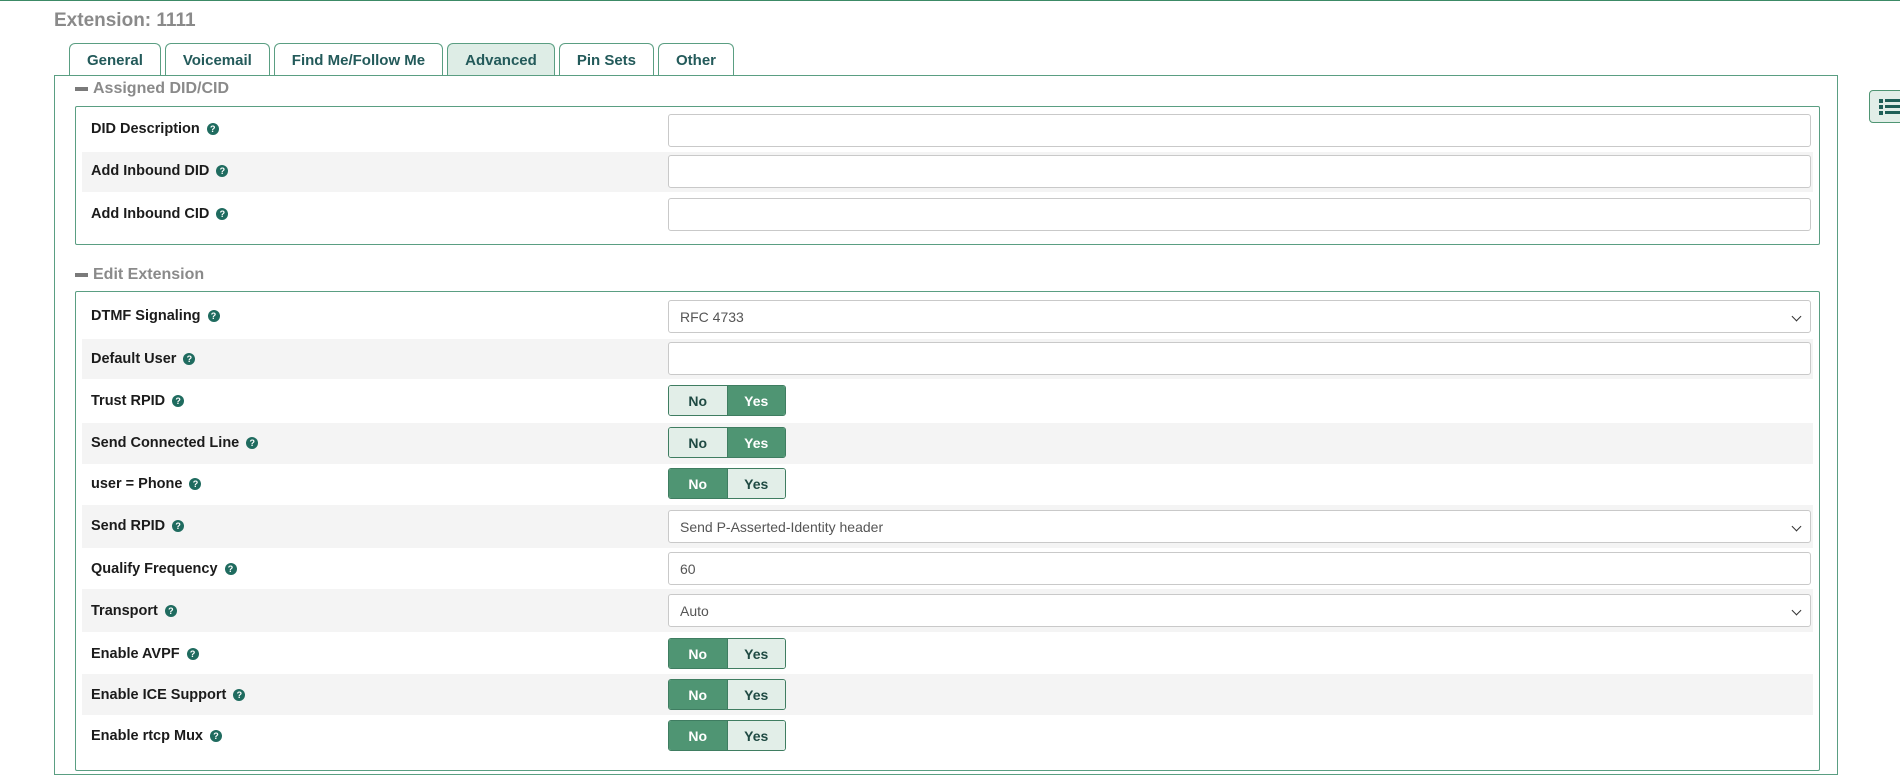 This screenshot has height=775, width=1900. What do you see at coordinates (154, 569) in the screenshot?
I see `label-text: Qualify Frequency` at bounding box center [154, 569].